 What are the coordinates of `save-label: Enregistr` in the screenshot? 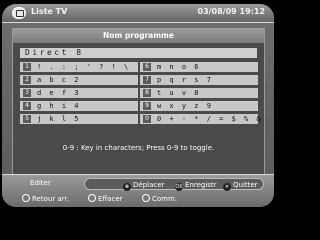 It's located at (201, 185).